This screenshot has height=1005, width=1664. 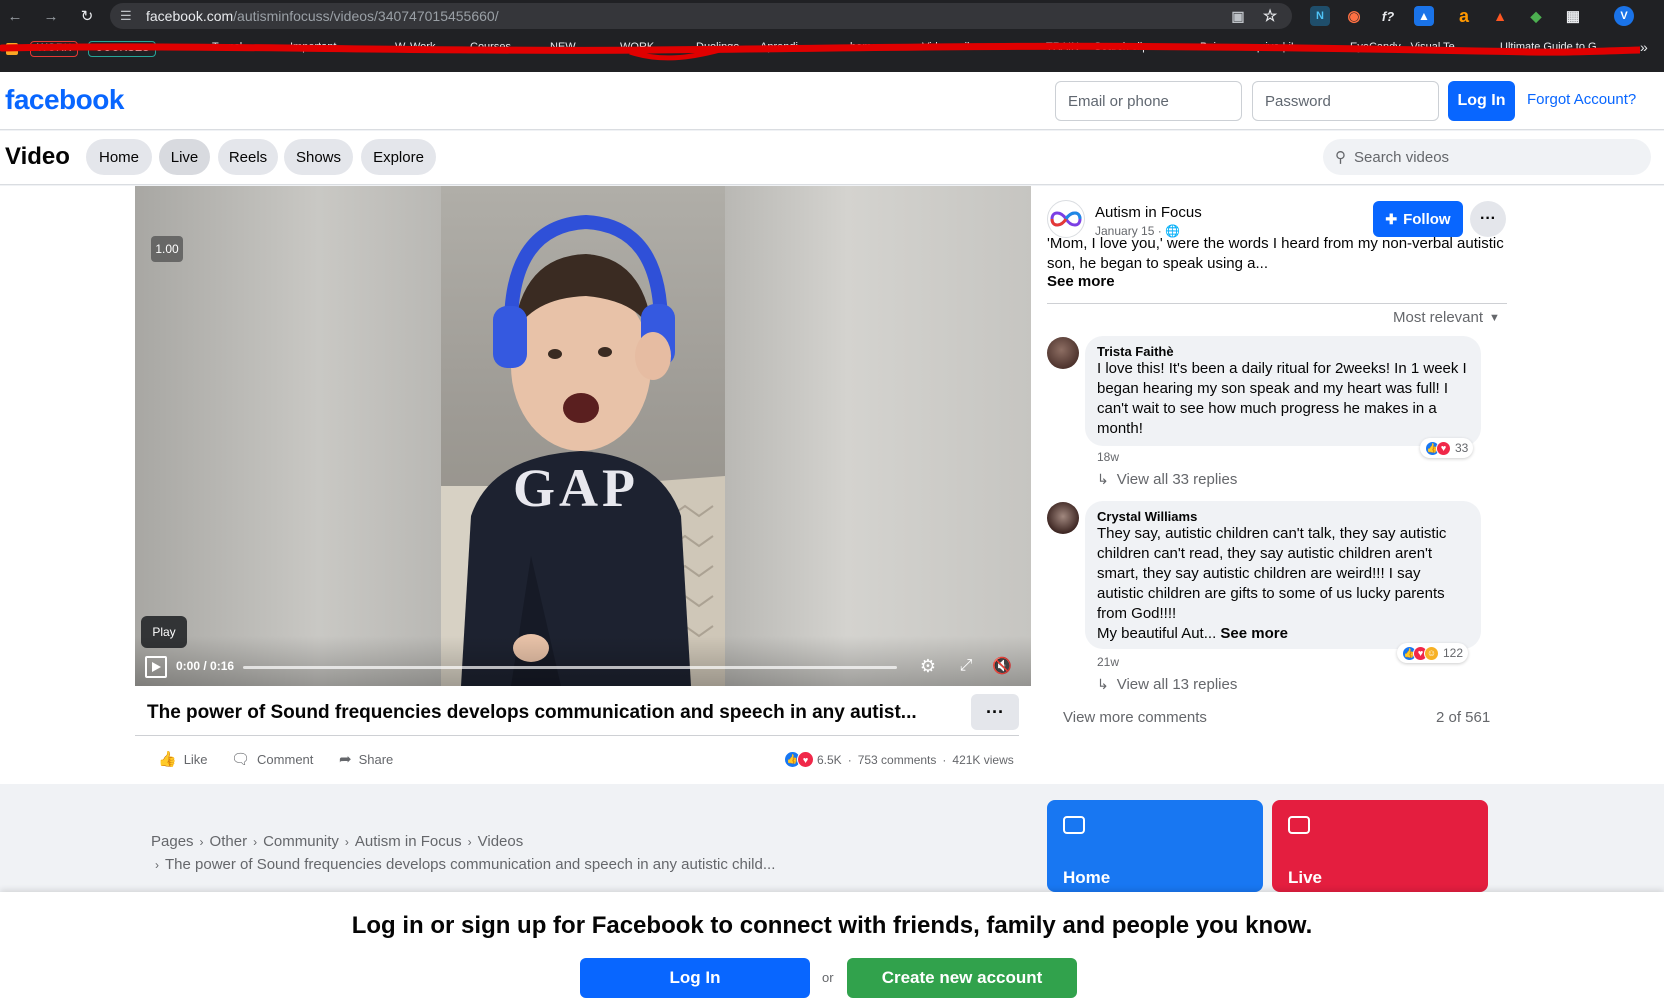 What do you see at coordinates (1424, 16) in the screenshot?
I see `extension-shield-icon: ▲` at bounding box center [1424, 16].